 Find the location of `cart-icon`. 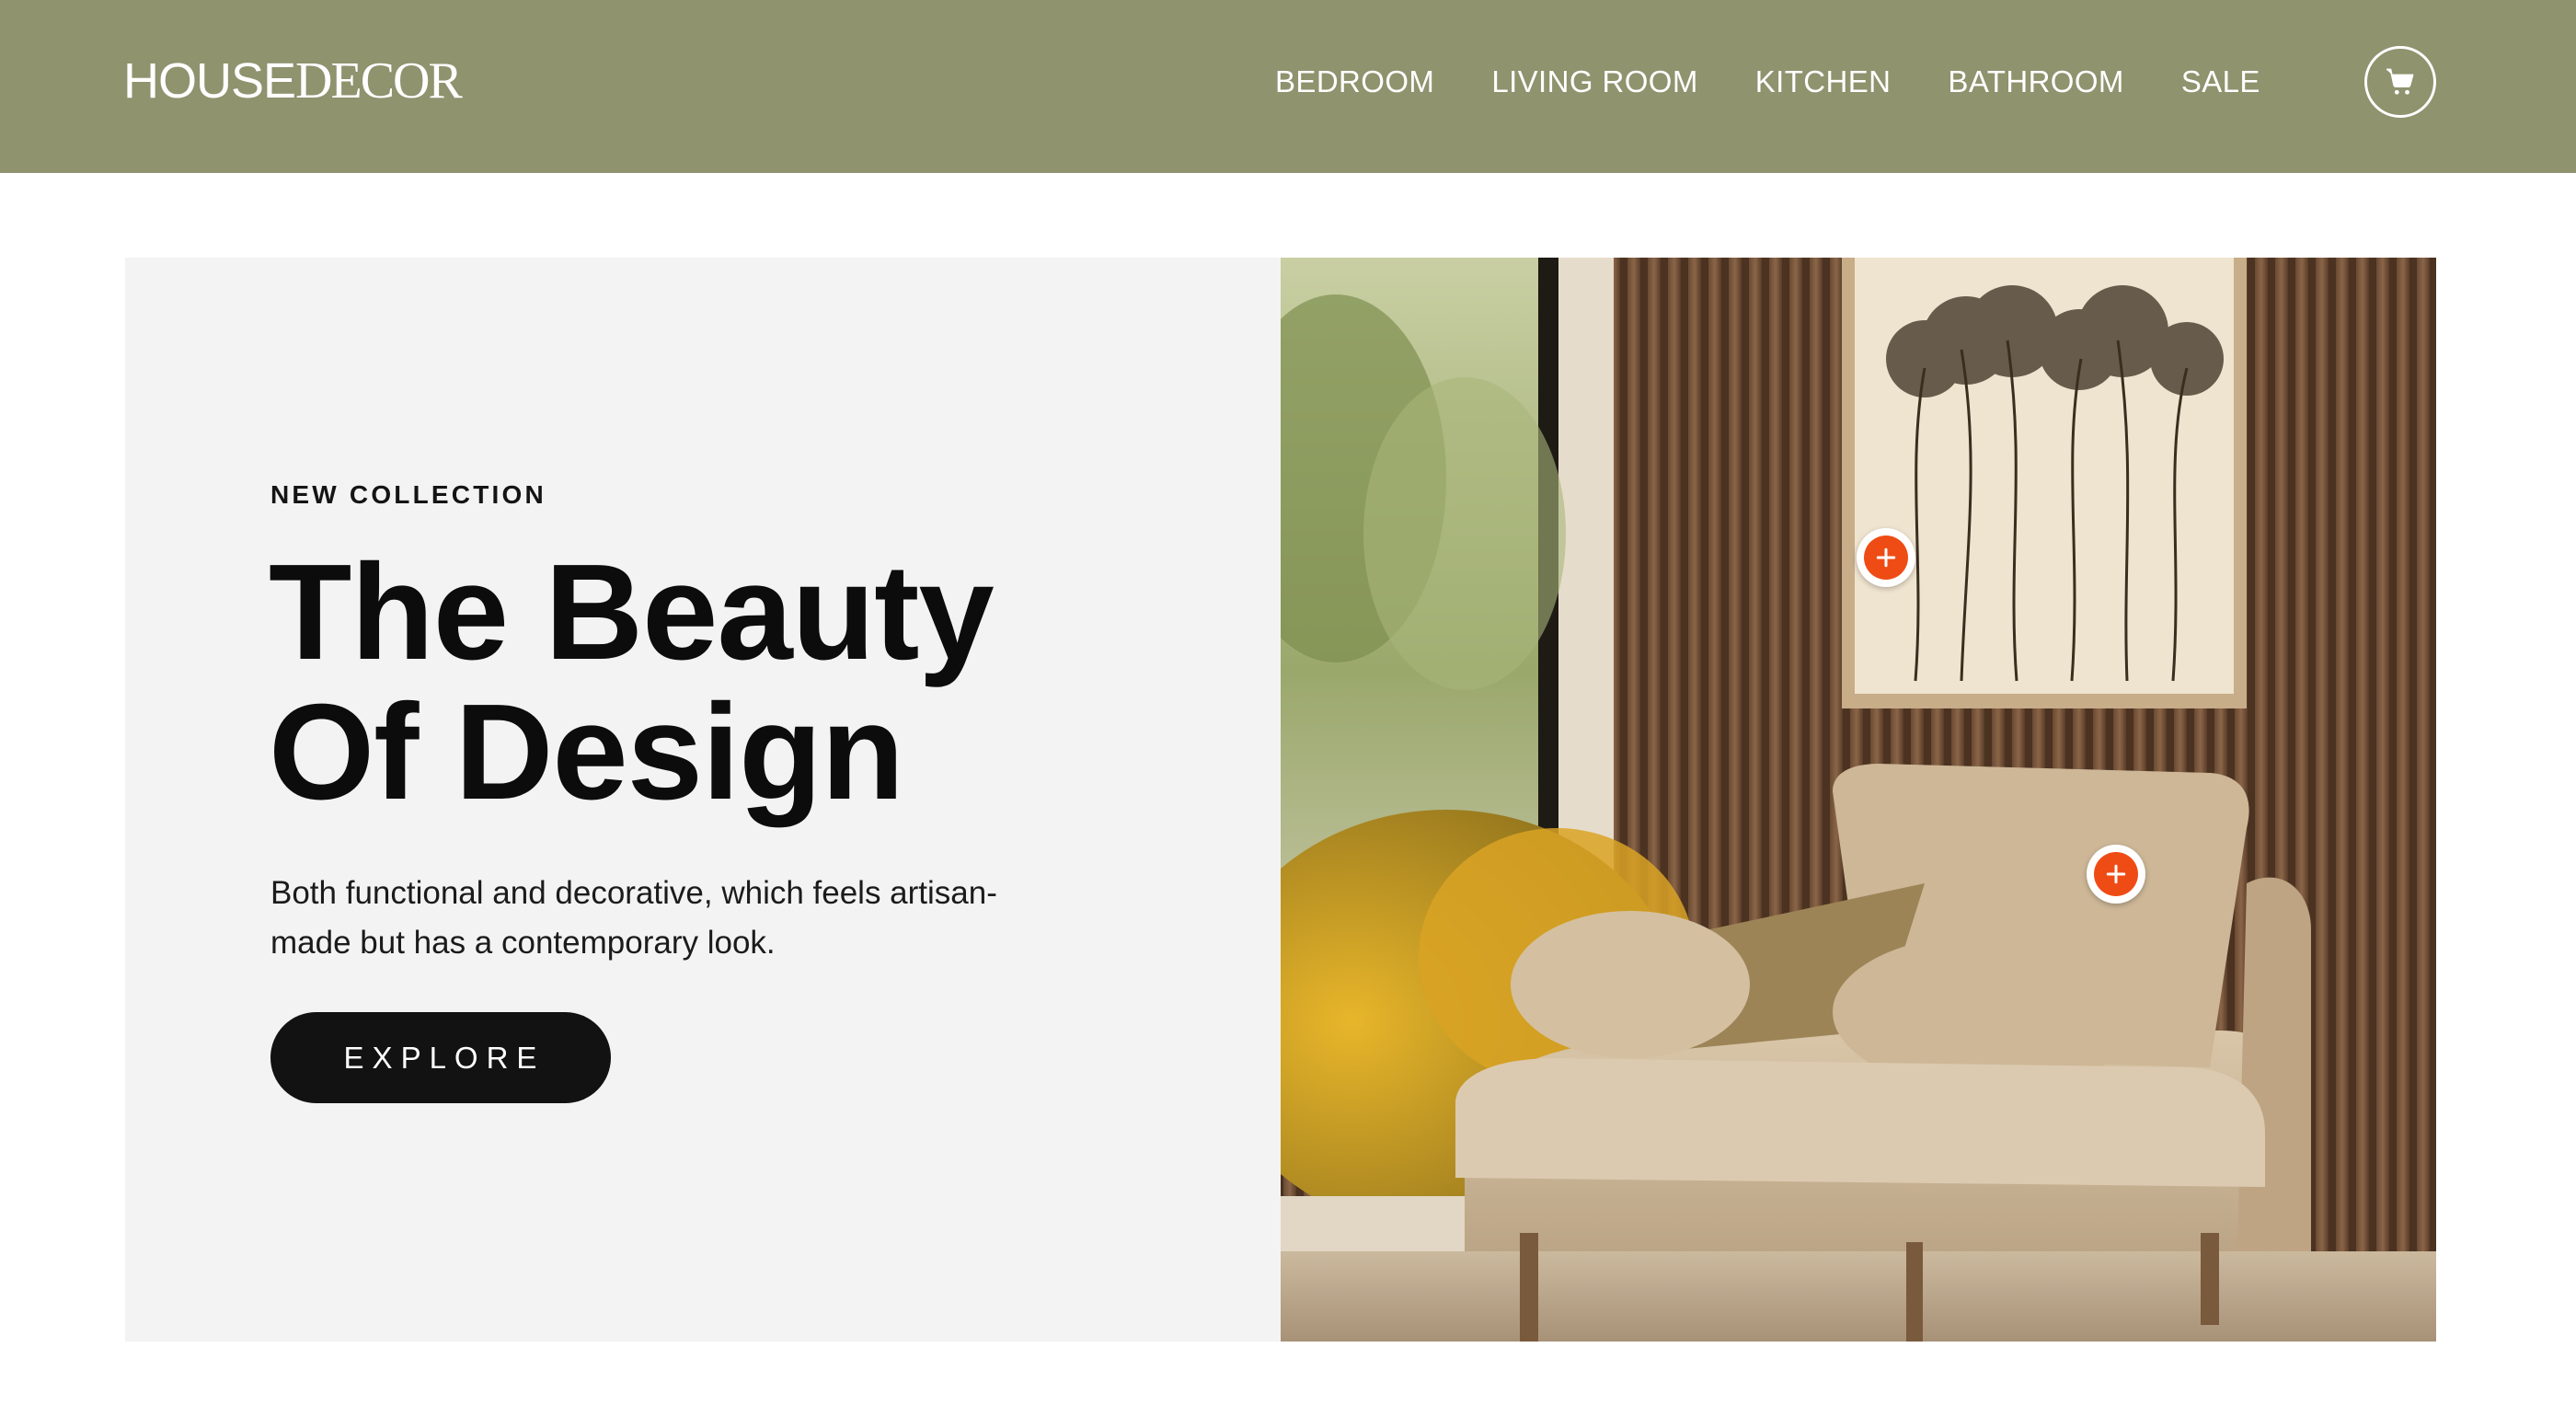

cart-icon is located at coordinates (2400, 81).